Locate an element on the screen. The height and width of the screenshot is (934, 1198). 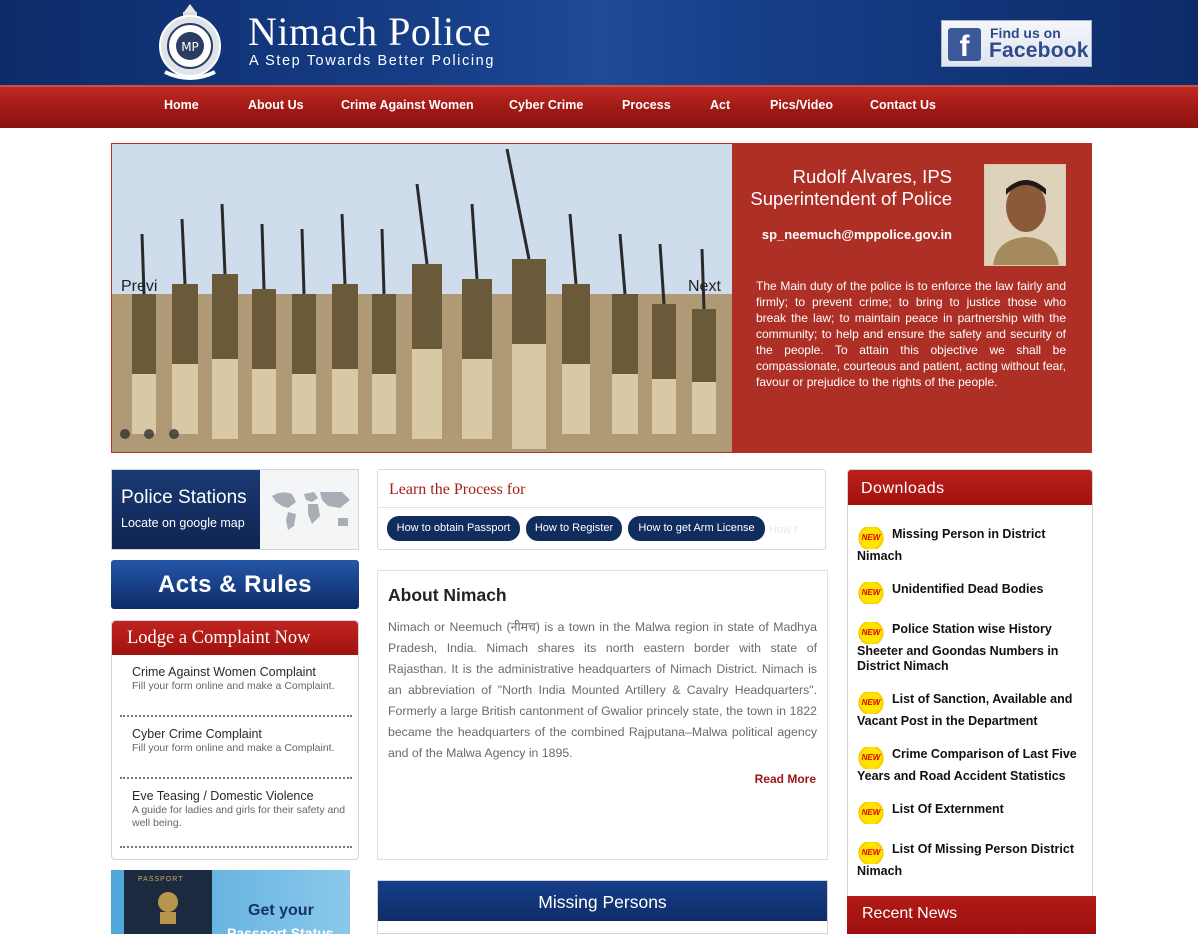
police-stations-subtitle: Locate on google map is located at coordinates (183, 523).